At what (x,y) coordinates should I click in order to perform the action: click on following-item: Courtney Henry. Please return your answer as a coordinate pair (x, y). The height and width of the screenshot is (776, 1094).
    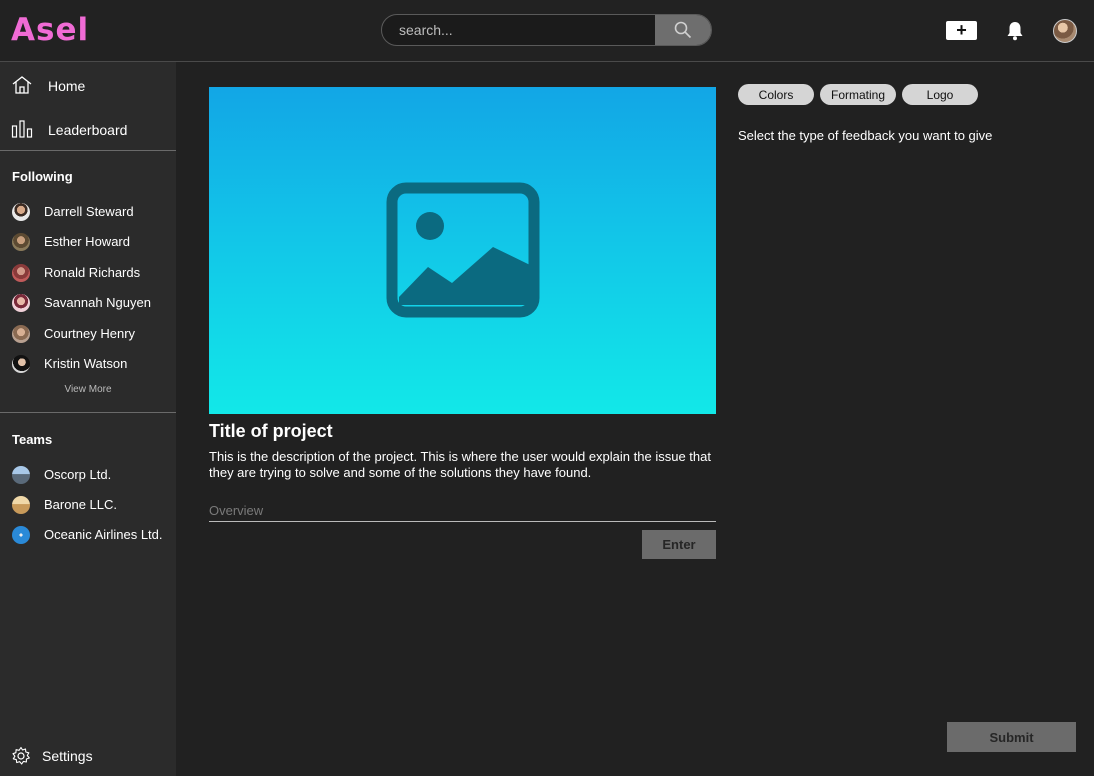
    Looking at the image, I should click on (88, 334).